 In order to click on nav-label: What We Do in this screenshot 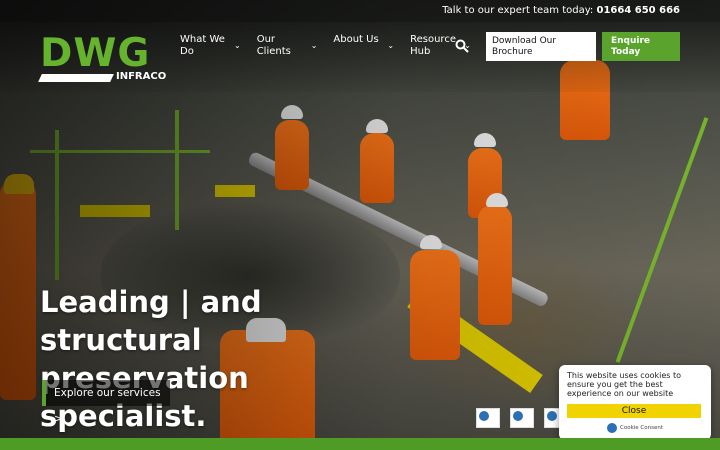, I will do `click(202, 45)`.